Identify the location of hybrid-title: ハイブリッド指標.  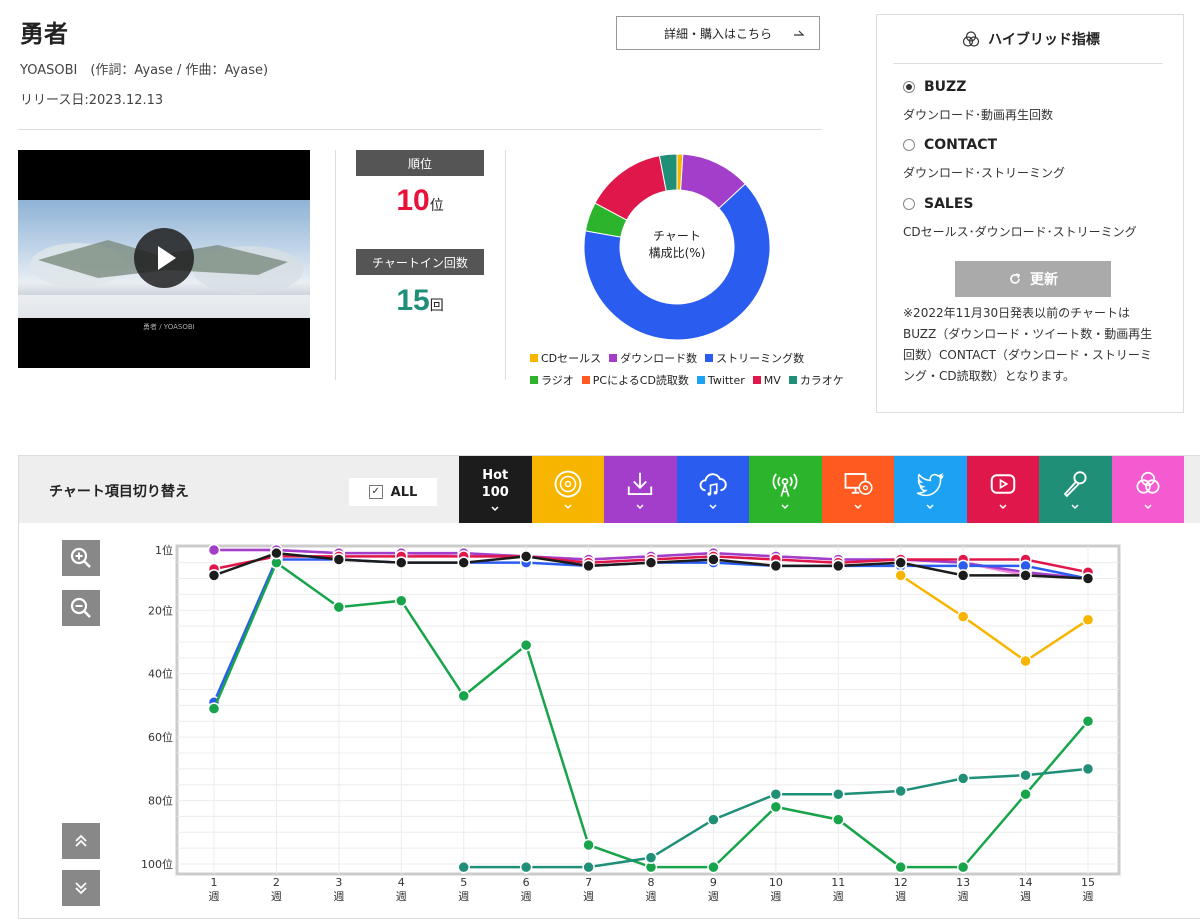
(1031, 39).